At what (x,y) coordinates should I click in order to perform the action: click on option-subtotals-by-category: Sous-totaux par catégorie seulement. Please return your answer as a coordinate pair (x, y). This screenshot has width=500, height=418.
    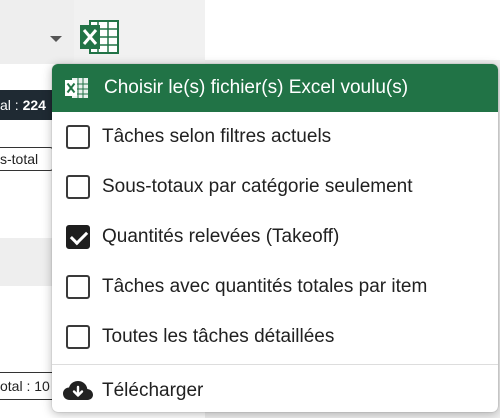
    Looking at the image, I should click on (275, 187).